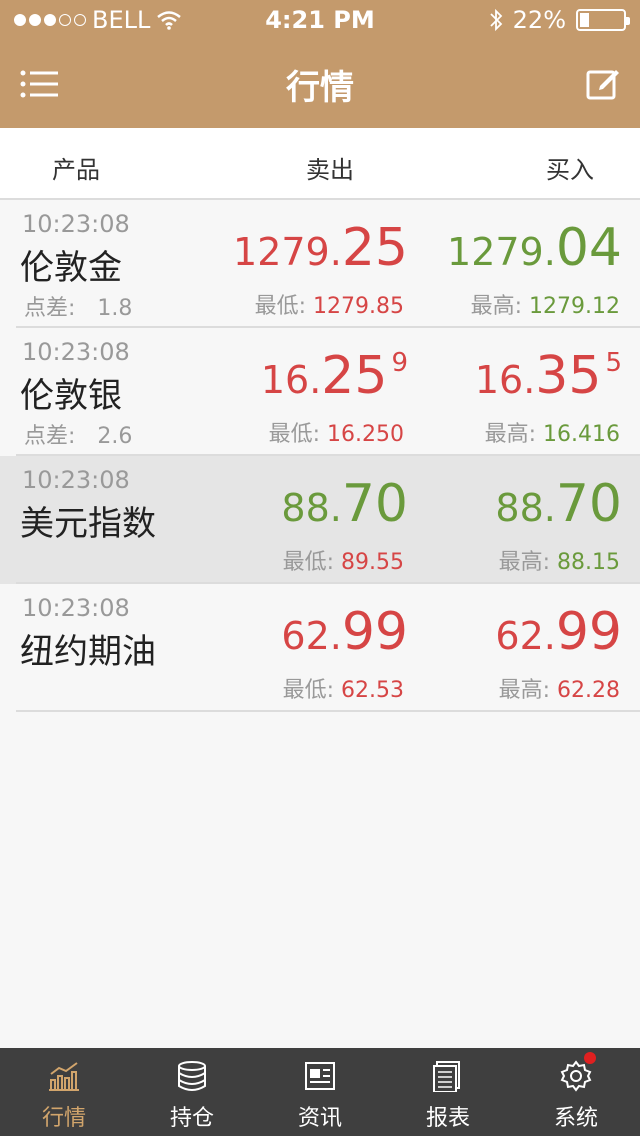 This screenshot has width=640, height=1136. Describe the element at coordinates (320, 20) in the screenshot. I see `status-bar: BELL 4:21 PM 22%` at that location.